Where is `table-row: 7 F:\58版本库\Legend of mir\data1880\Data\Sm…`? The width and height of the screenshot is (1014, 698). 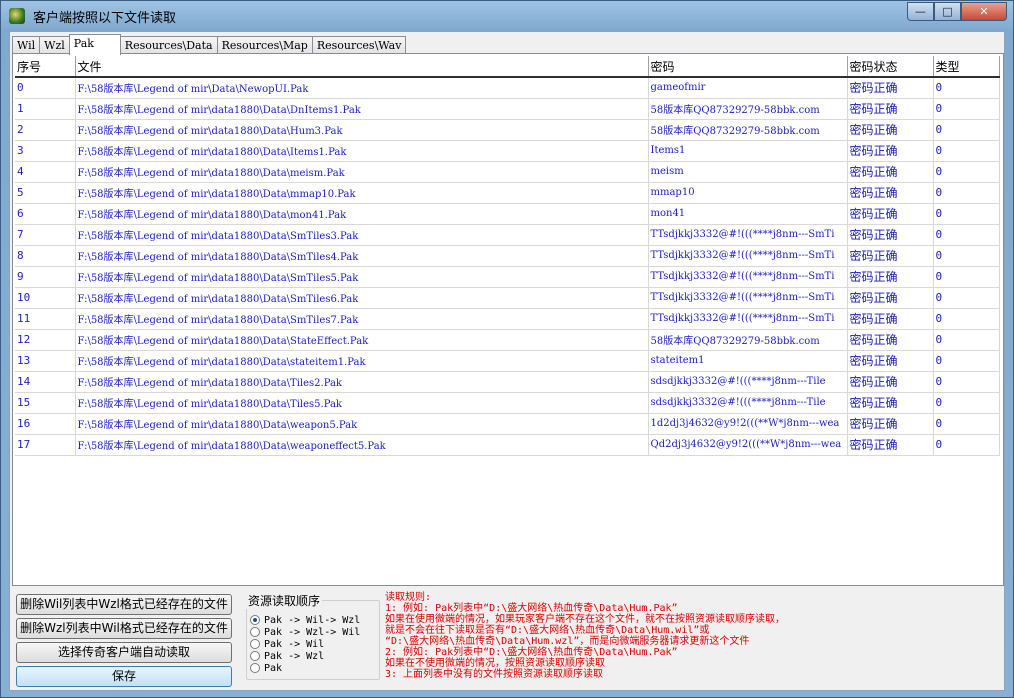
table-row: 7 F:\58版本库\Legend of mir\data1880\Data\Sm… is located at coordinates (507, 235).